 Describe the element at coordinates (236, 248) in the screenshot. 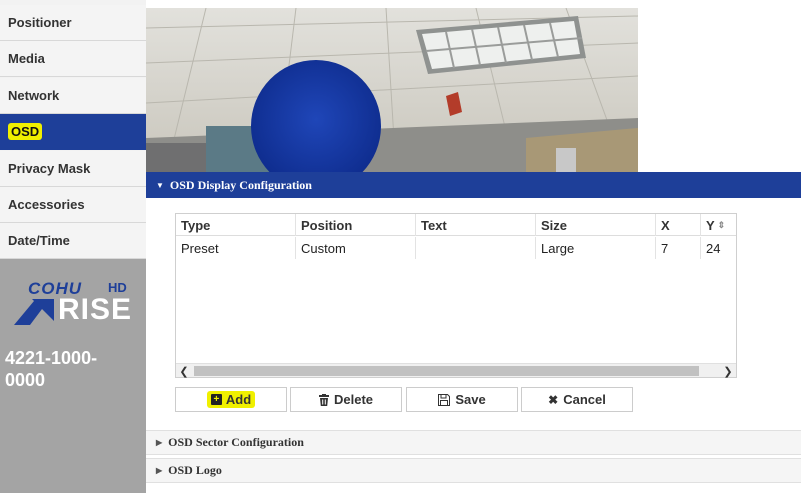

I see `cell-type: Preset` at that location.